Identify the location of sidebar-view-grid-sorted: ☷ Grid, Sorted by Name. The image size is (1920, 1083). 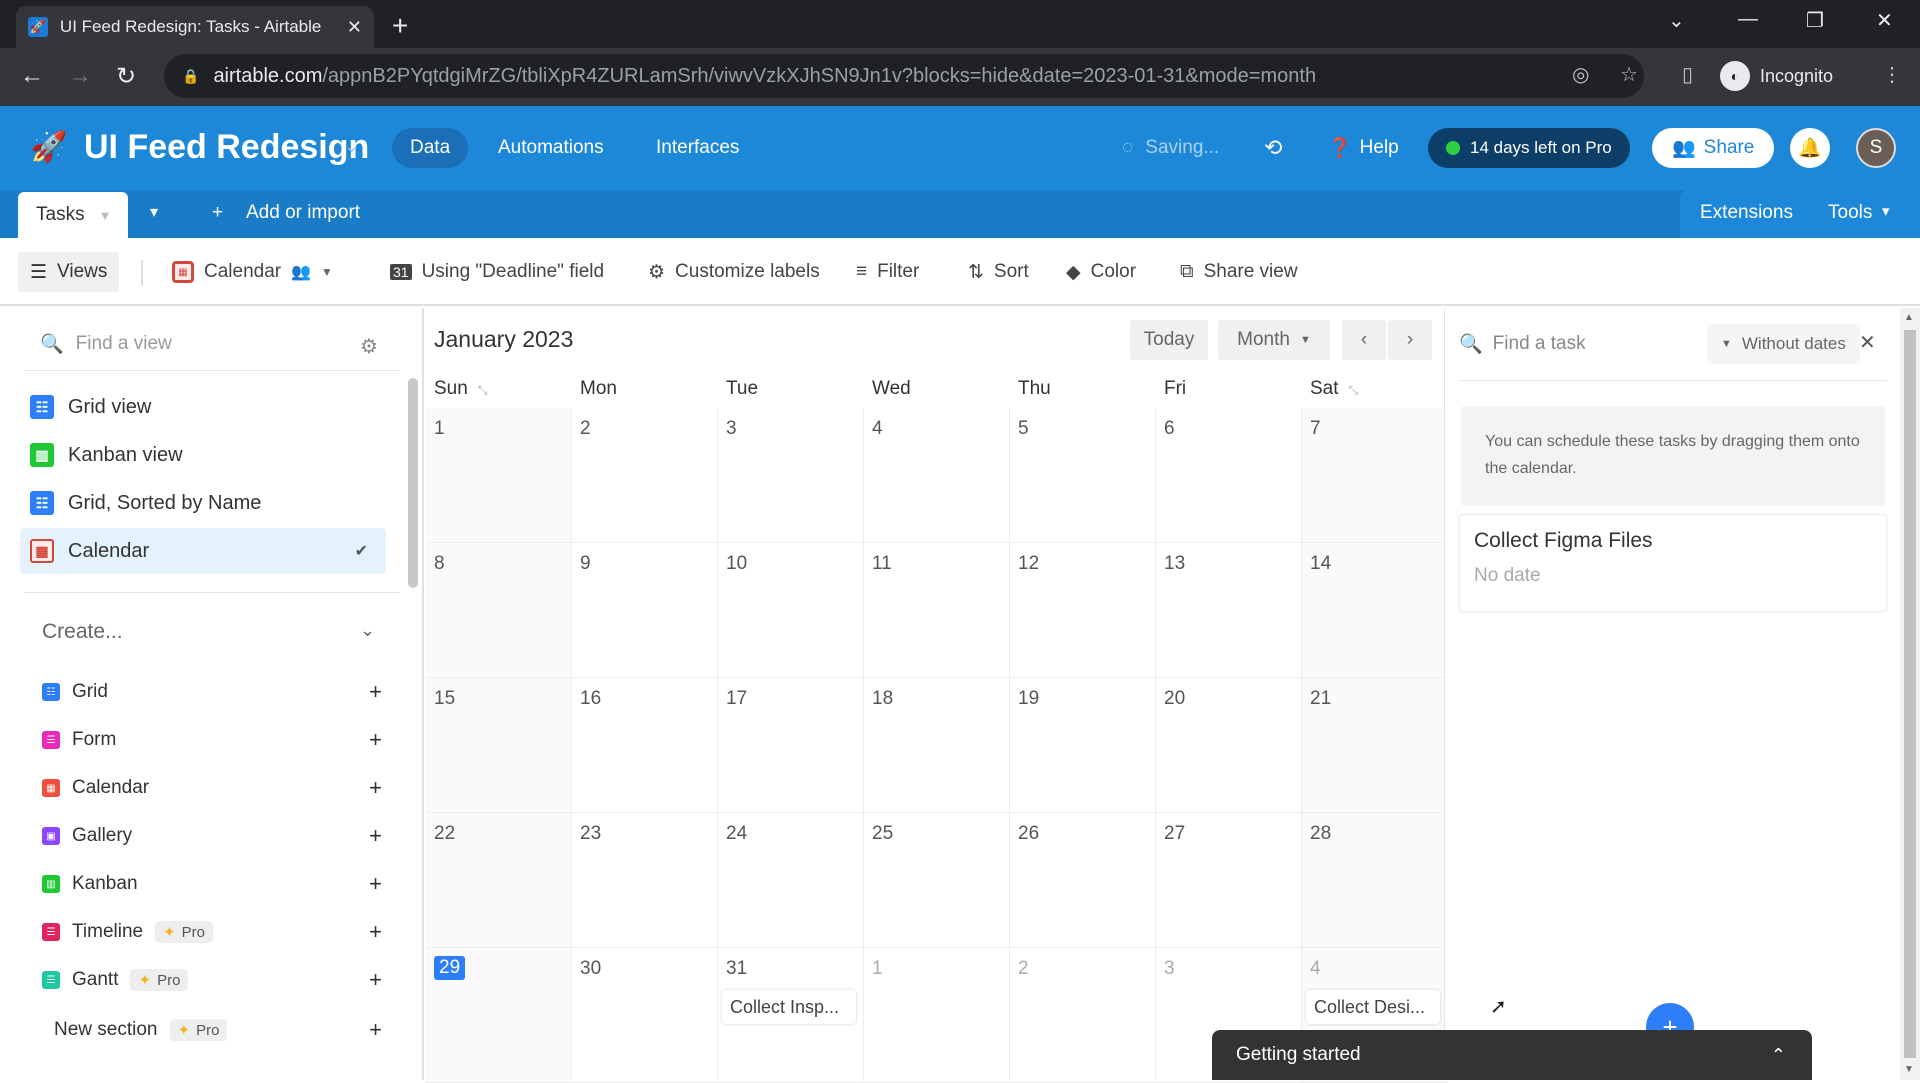
(203, 503).